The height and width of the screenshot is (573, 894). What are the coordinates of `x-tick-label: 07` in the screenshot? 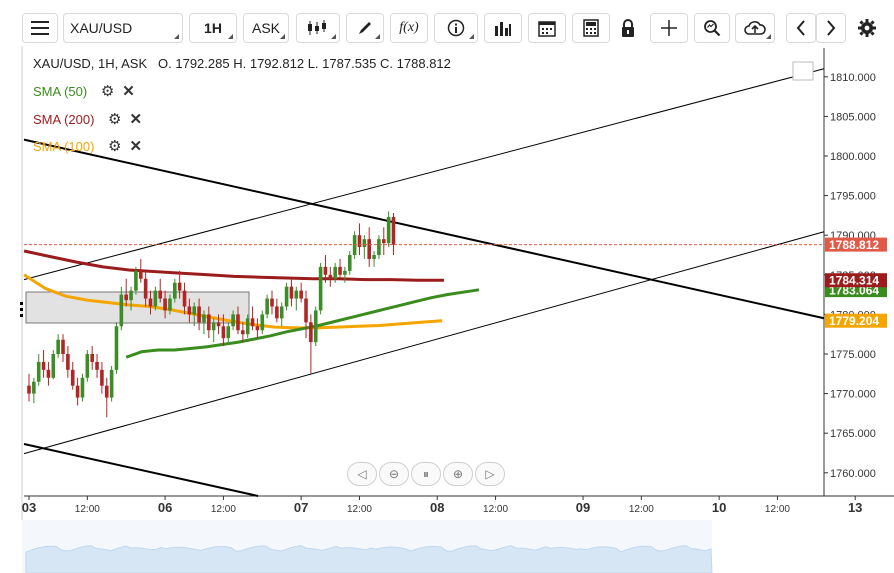 It's located at (301, 507).